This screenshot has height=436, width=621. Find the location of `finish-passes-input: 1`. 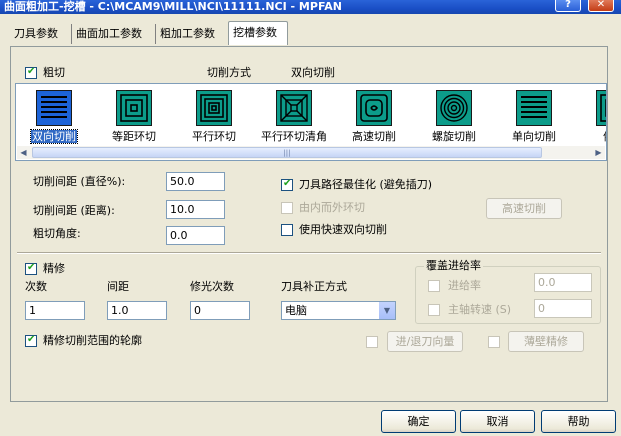

finish-passes-input: 1 is located at coordinates (55, 310).